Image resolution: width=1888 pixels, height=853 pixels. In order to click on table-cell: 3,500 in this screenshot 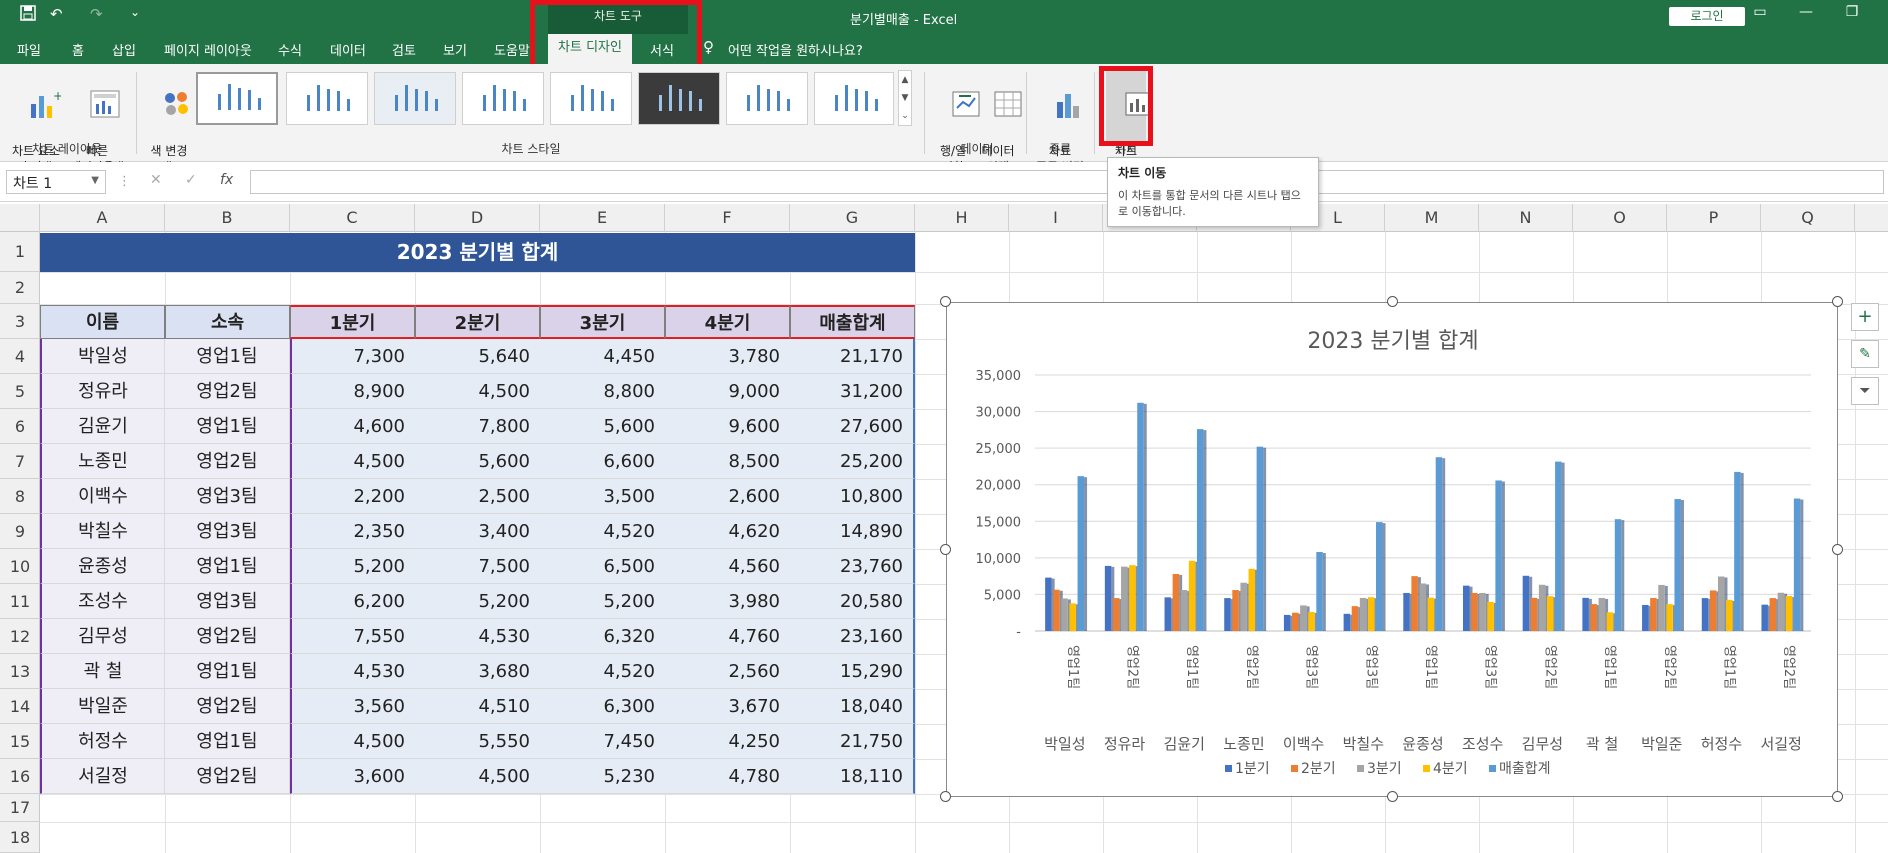, I will do `click(602, 496)`.